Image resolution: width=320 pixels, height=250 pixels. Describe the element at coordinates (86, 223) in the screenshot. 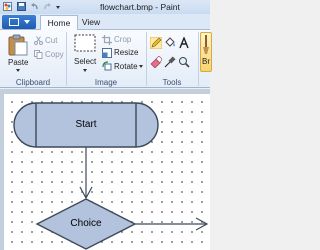

I see `choice-shape-label: Choice` at that location.